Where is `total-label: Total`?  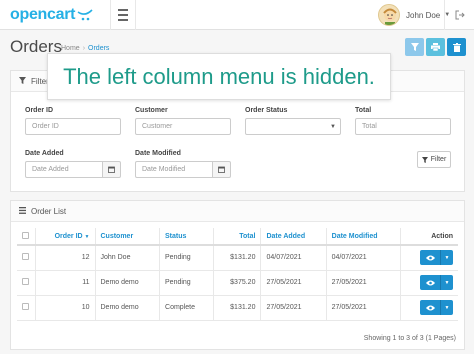
total-label: Total is located at coordinates (363, 110).